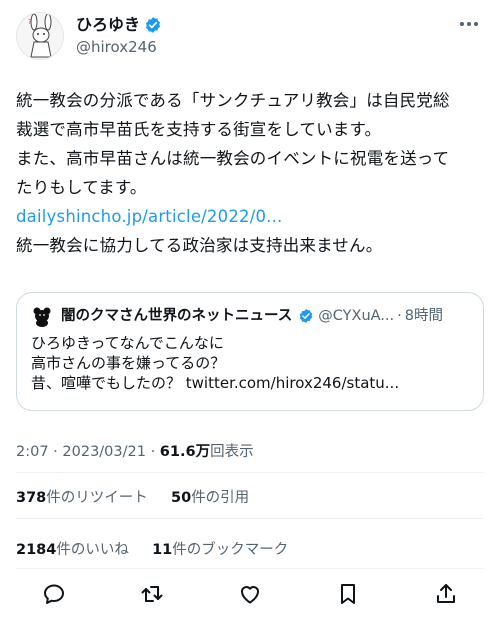 This screenshot has width=500, height=621. What do you see at coordinates (233, 100) in the screenshot?
I see `tweet-line: 統一教会の分派である「サンクチュアリ教会」は自民党総` at bounding box center [233, 100].